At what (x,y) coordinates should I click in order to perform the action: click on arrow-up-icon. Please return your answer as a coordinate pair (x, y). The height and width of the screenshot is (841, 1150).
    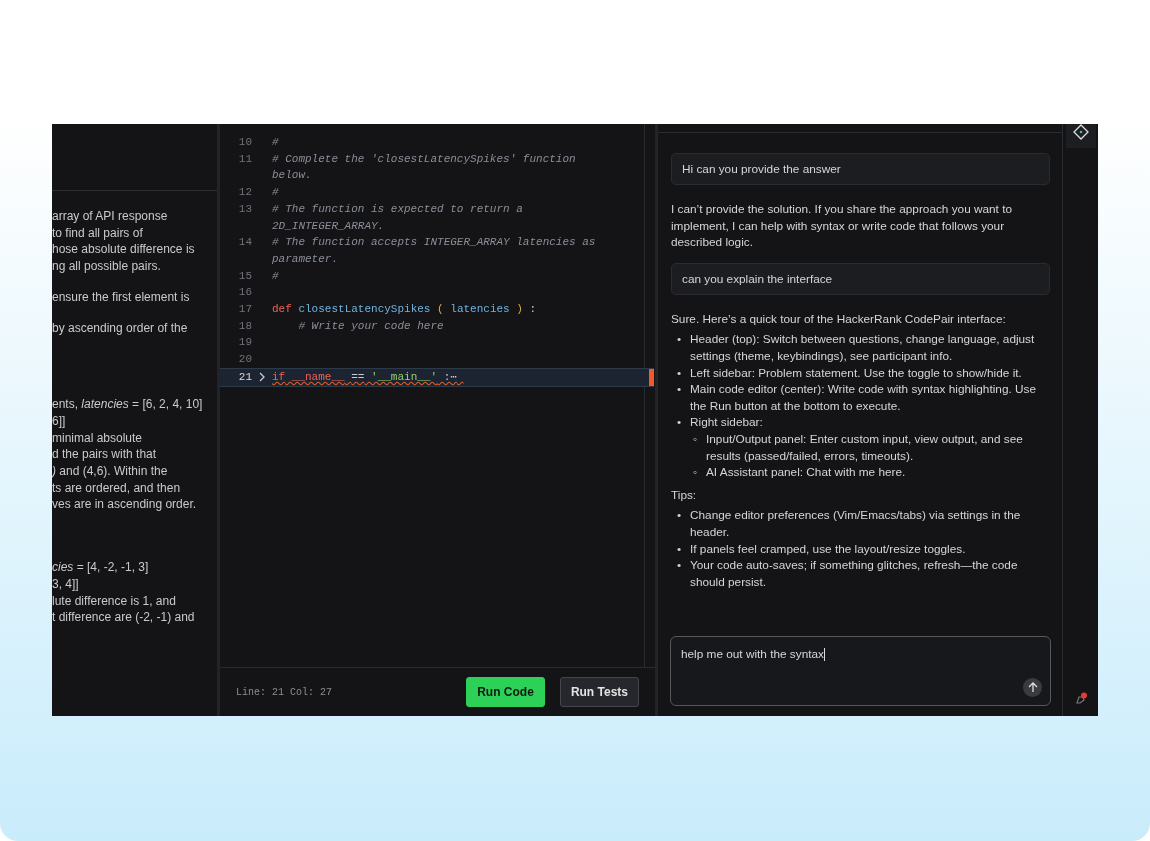
    Looking at the image, I should click on (1032, 687).